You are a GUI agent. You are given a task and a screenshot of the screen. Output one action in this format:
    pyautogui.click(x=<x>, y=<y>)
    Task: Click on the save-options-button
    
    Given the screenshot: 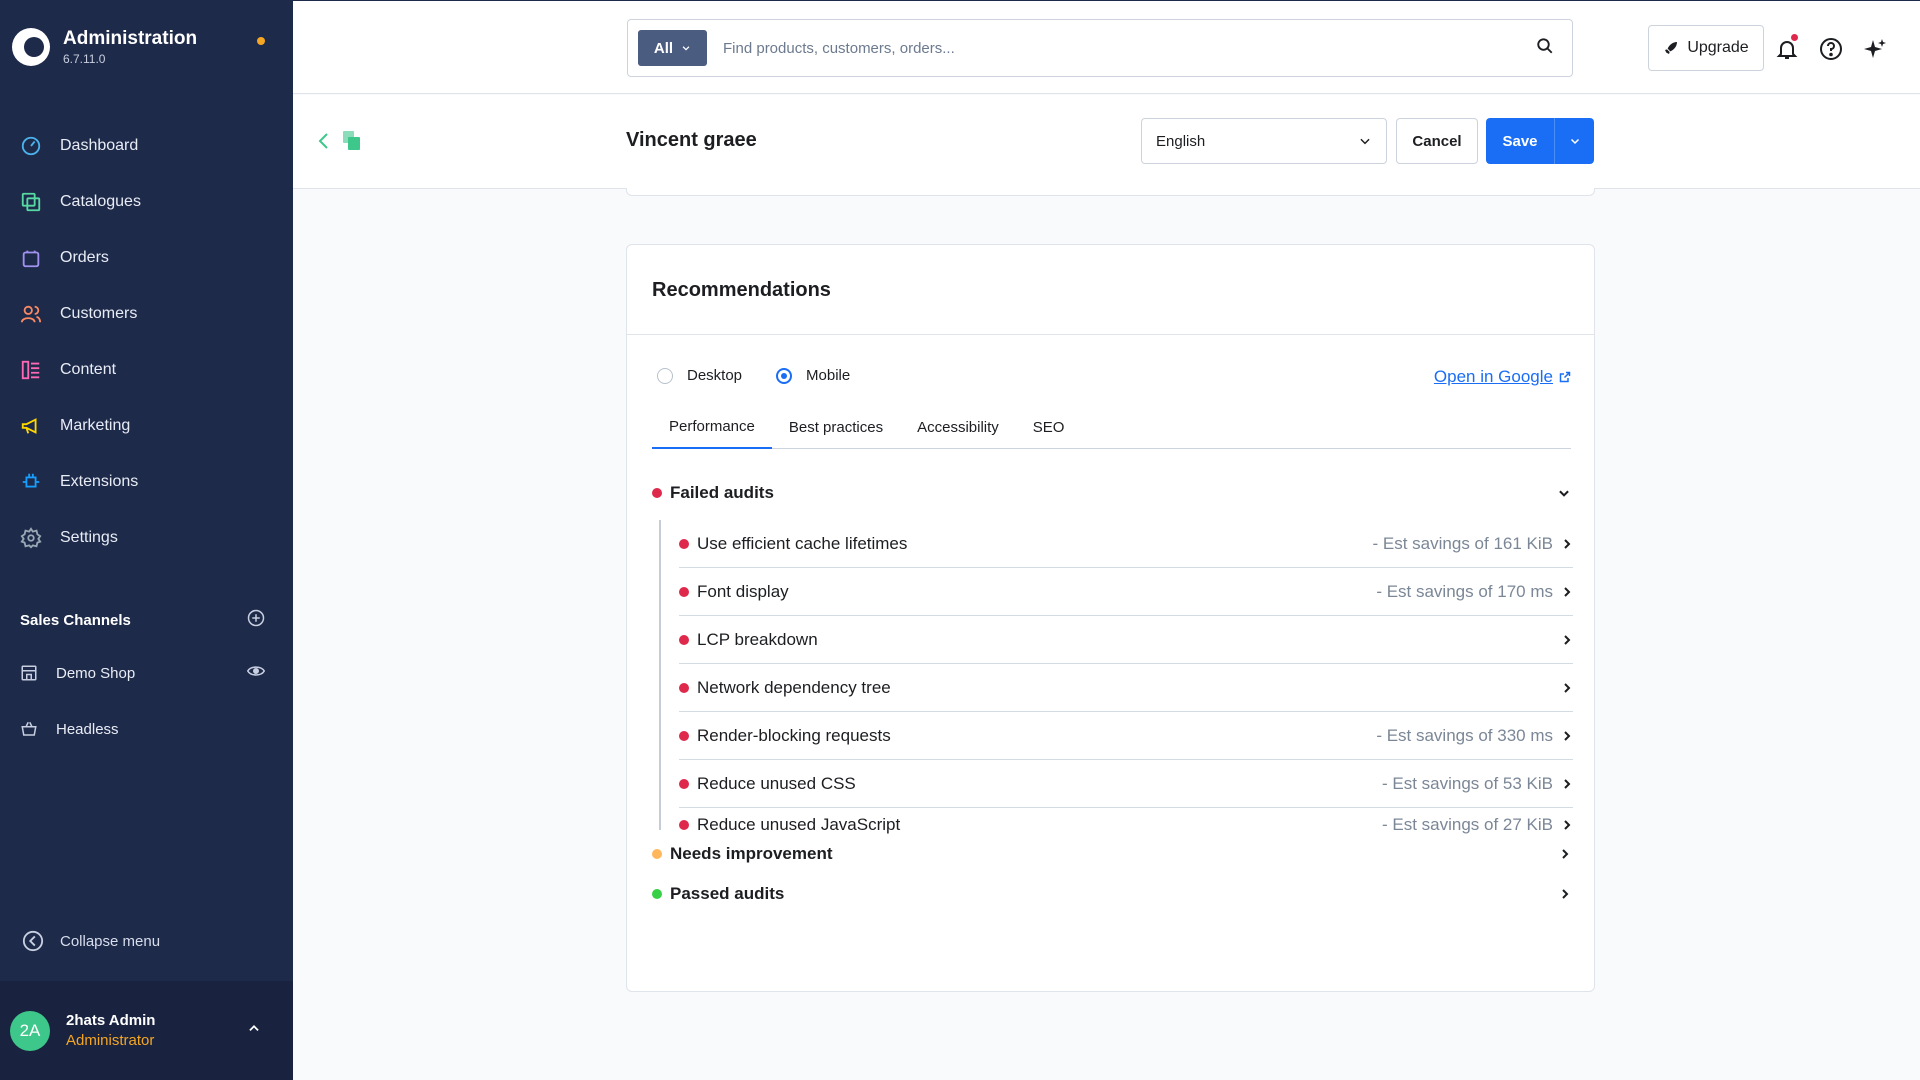 What is the action you would take?
    pyautogui.click(x=1574, y=141)
    